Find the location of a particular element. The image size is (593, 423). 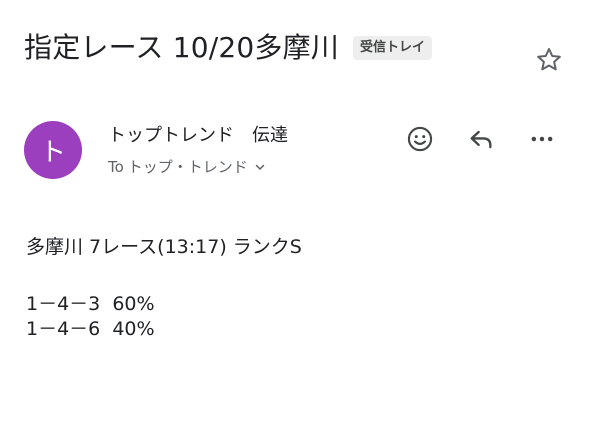

reply-icon is located at coordinates (481, 139).